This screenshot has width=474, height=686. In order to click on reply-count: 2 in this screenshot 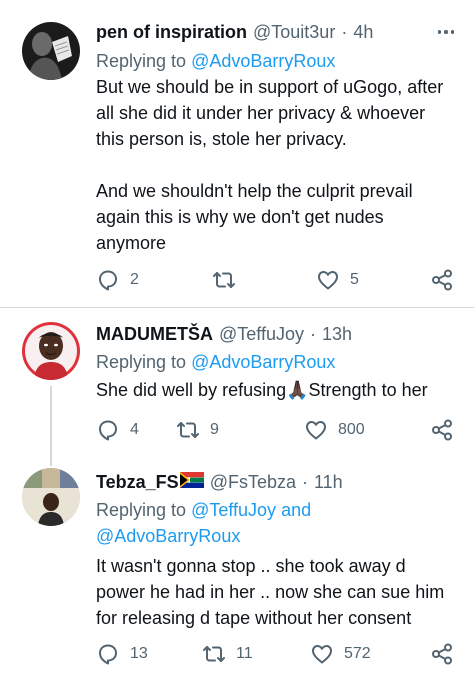, I will do `click(134, 279)`.